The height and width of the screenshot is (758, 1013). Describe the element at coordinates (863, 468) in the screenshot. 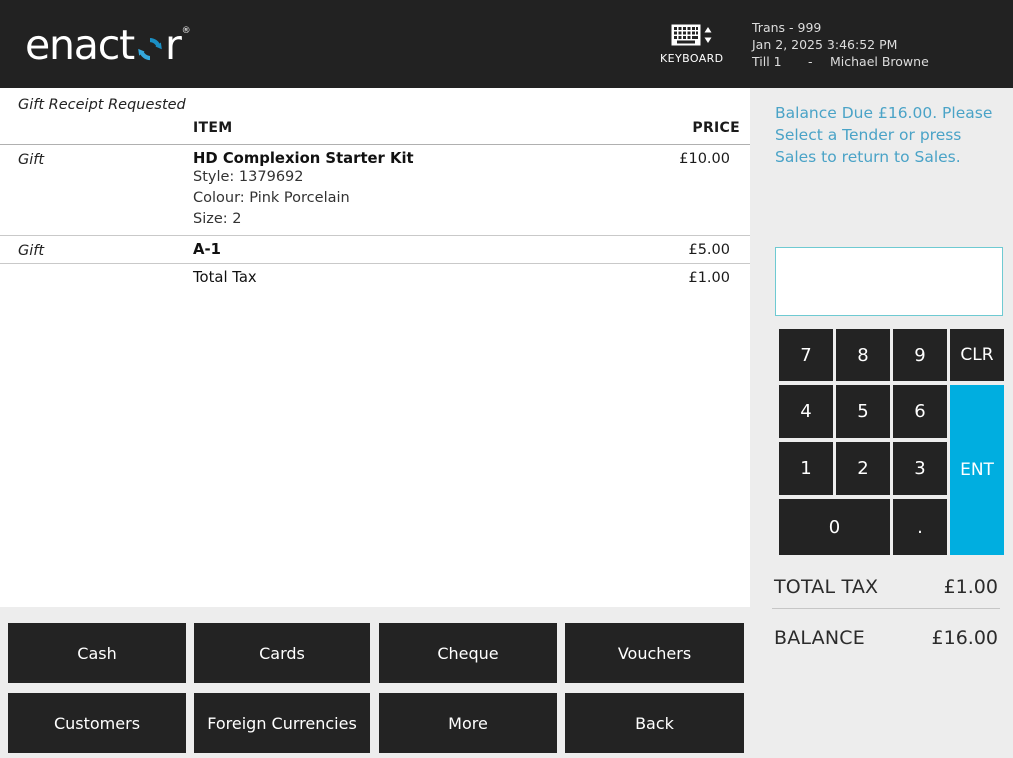

I see `key-2: 2` at that location.